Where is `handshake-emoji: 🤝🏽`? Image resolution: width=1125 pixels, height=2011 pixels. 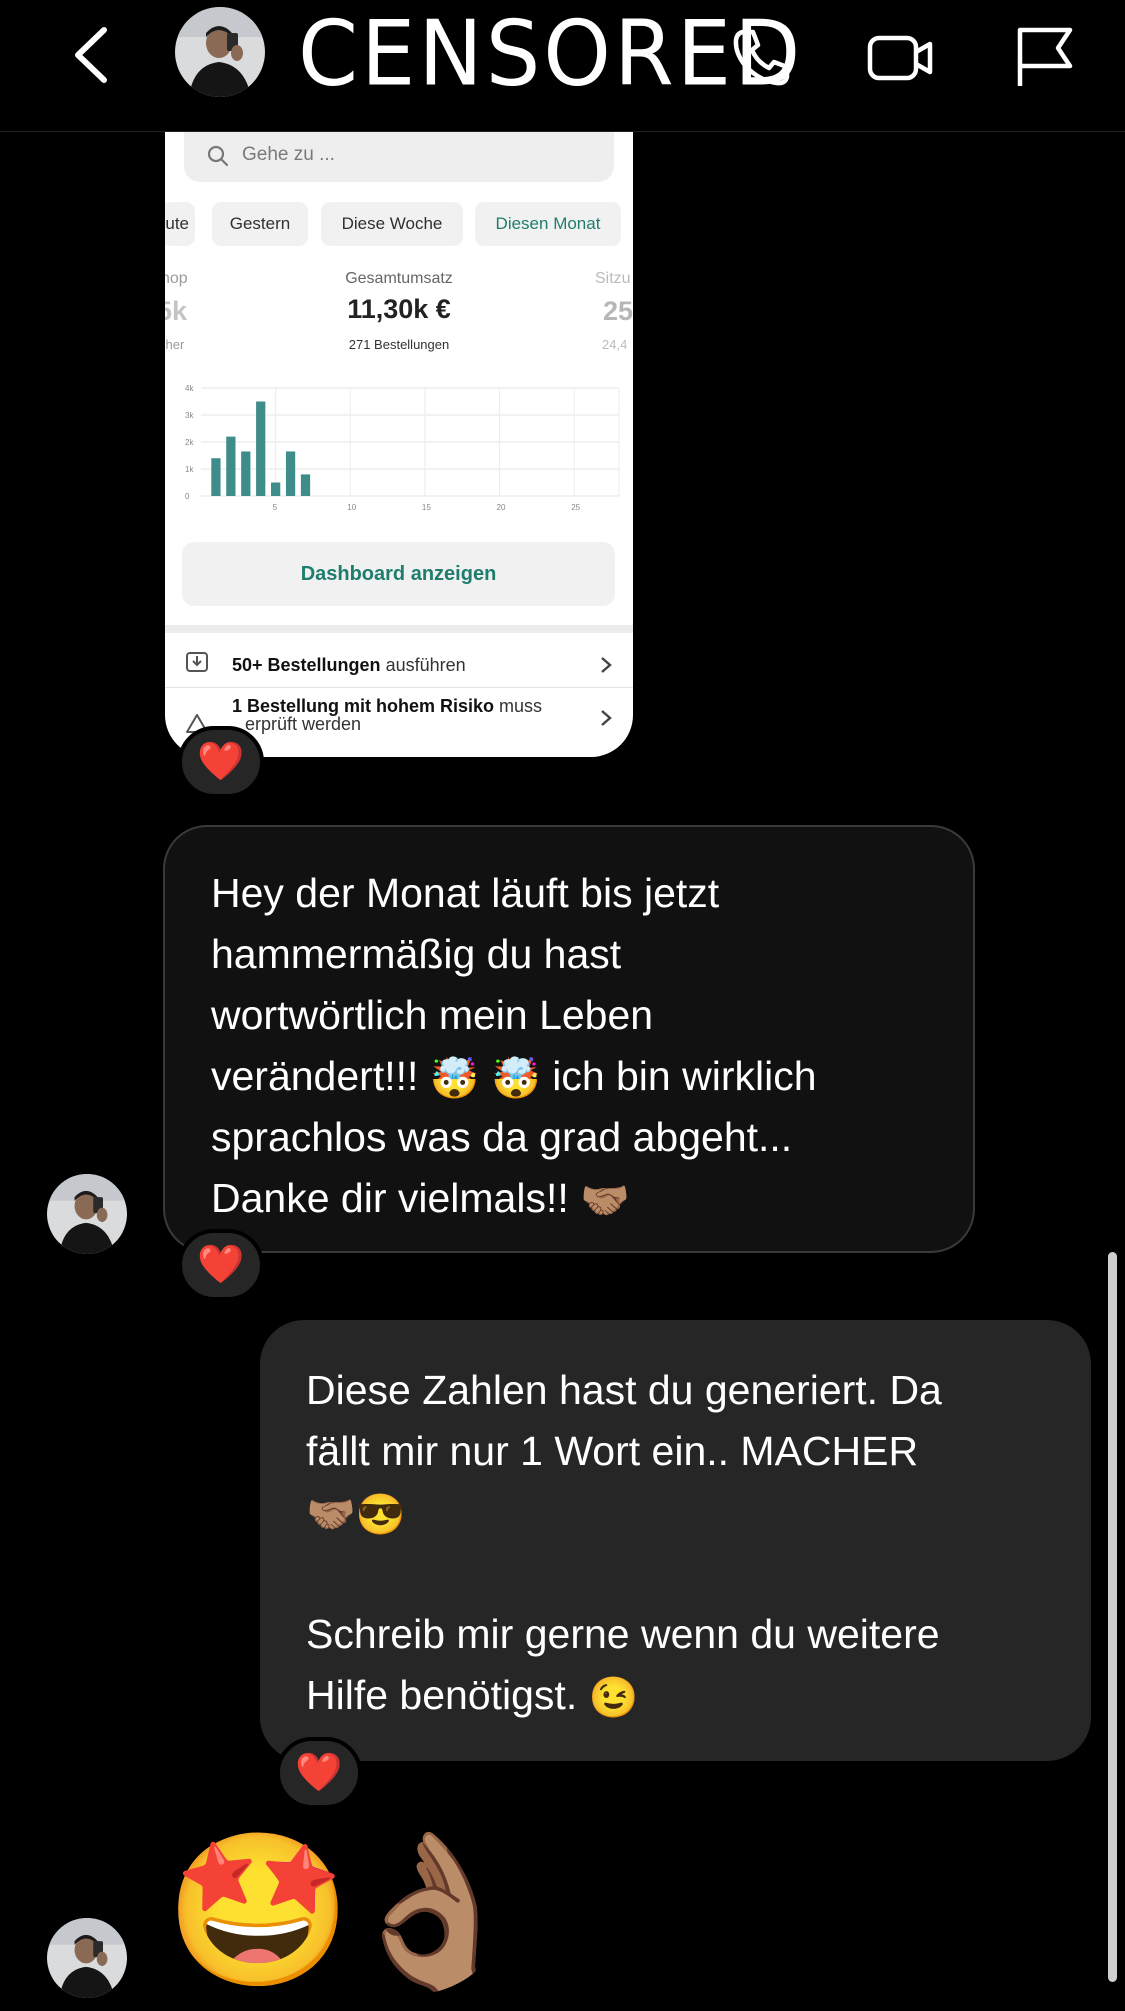
handshake-emoji: 🤝🏽 is located at coordinates (605, 1201).